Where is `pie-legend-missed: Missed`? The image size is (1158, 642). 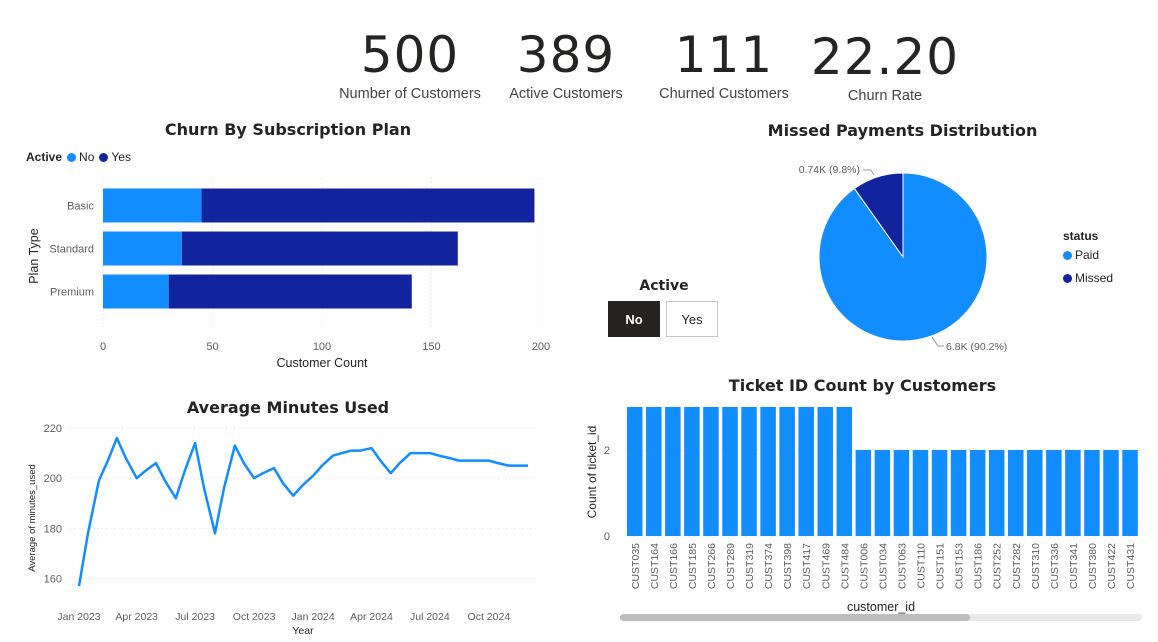 pie-legend-missed: Missed is located at coordinates (1088, 278).